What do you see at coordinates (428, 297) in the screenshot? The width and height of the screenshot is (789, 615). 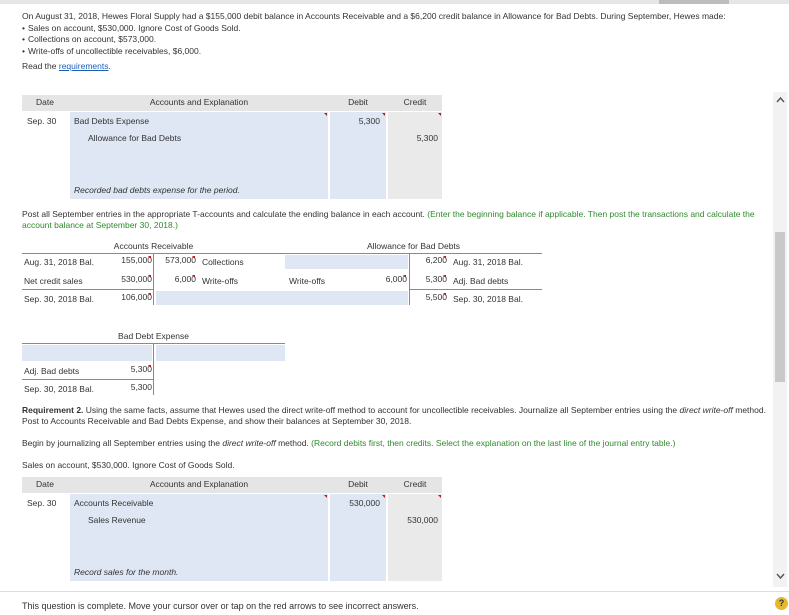 I see `allow-r3-credit: 5,500` at bounding box center [428, 297].